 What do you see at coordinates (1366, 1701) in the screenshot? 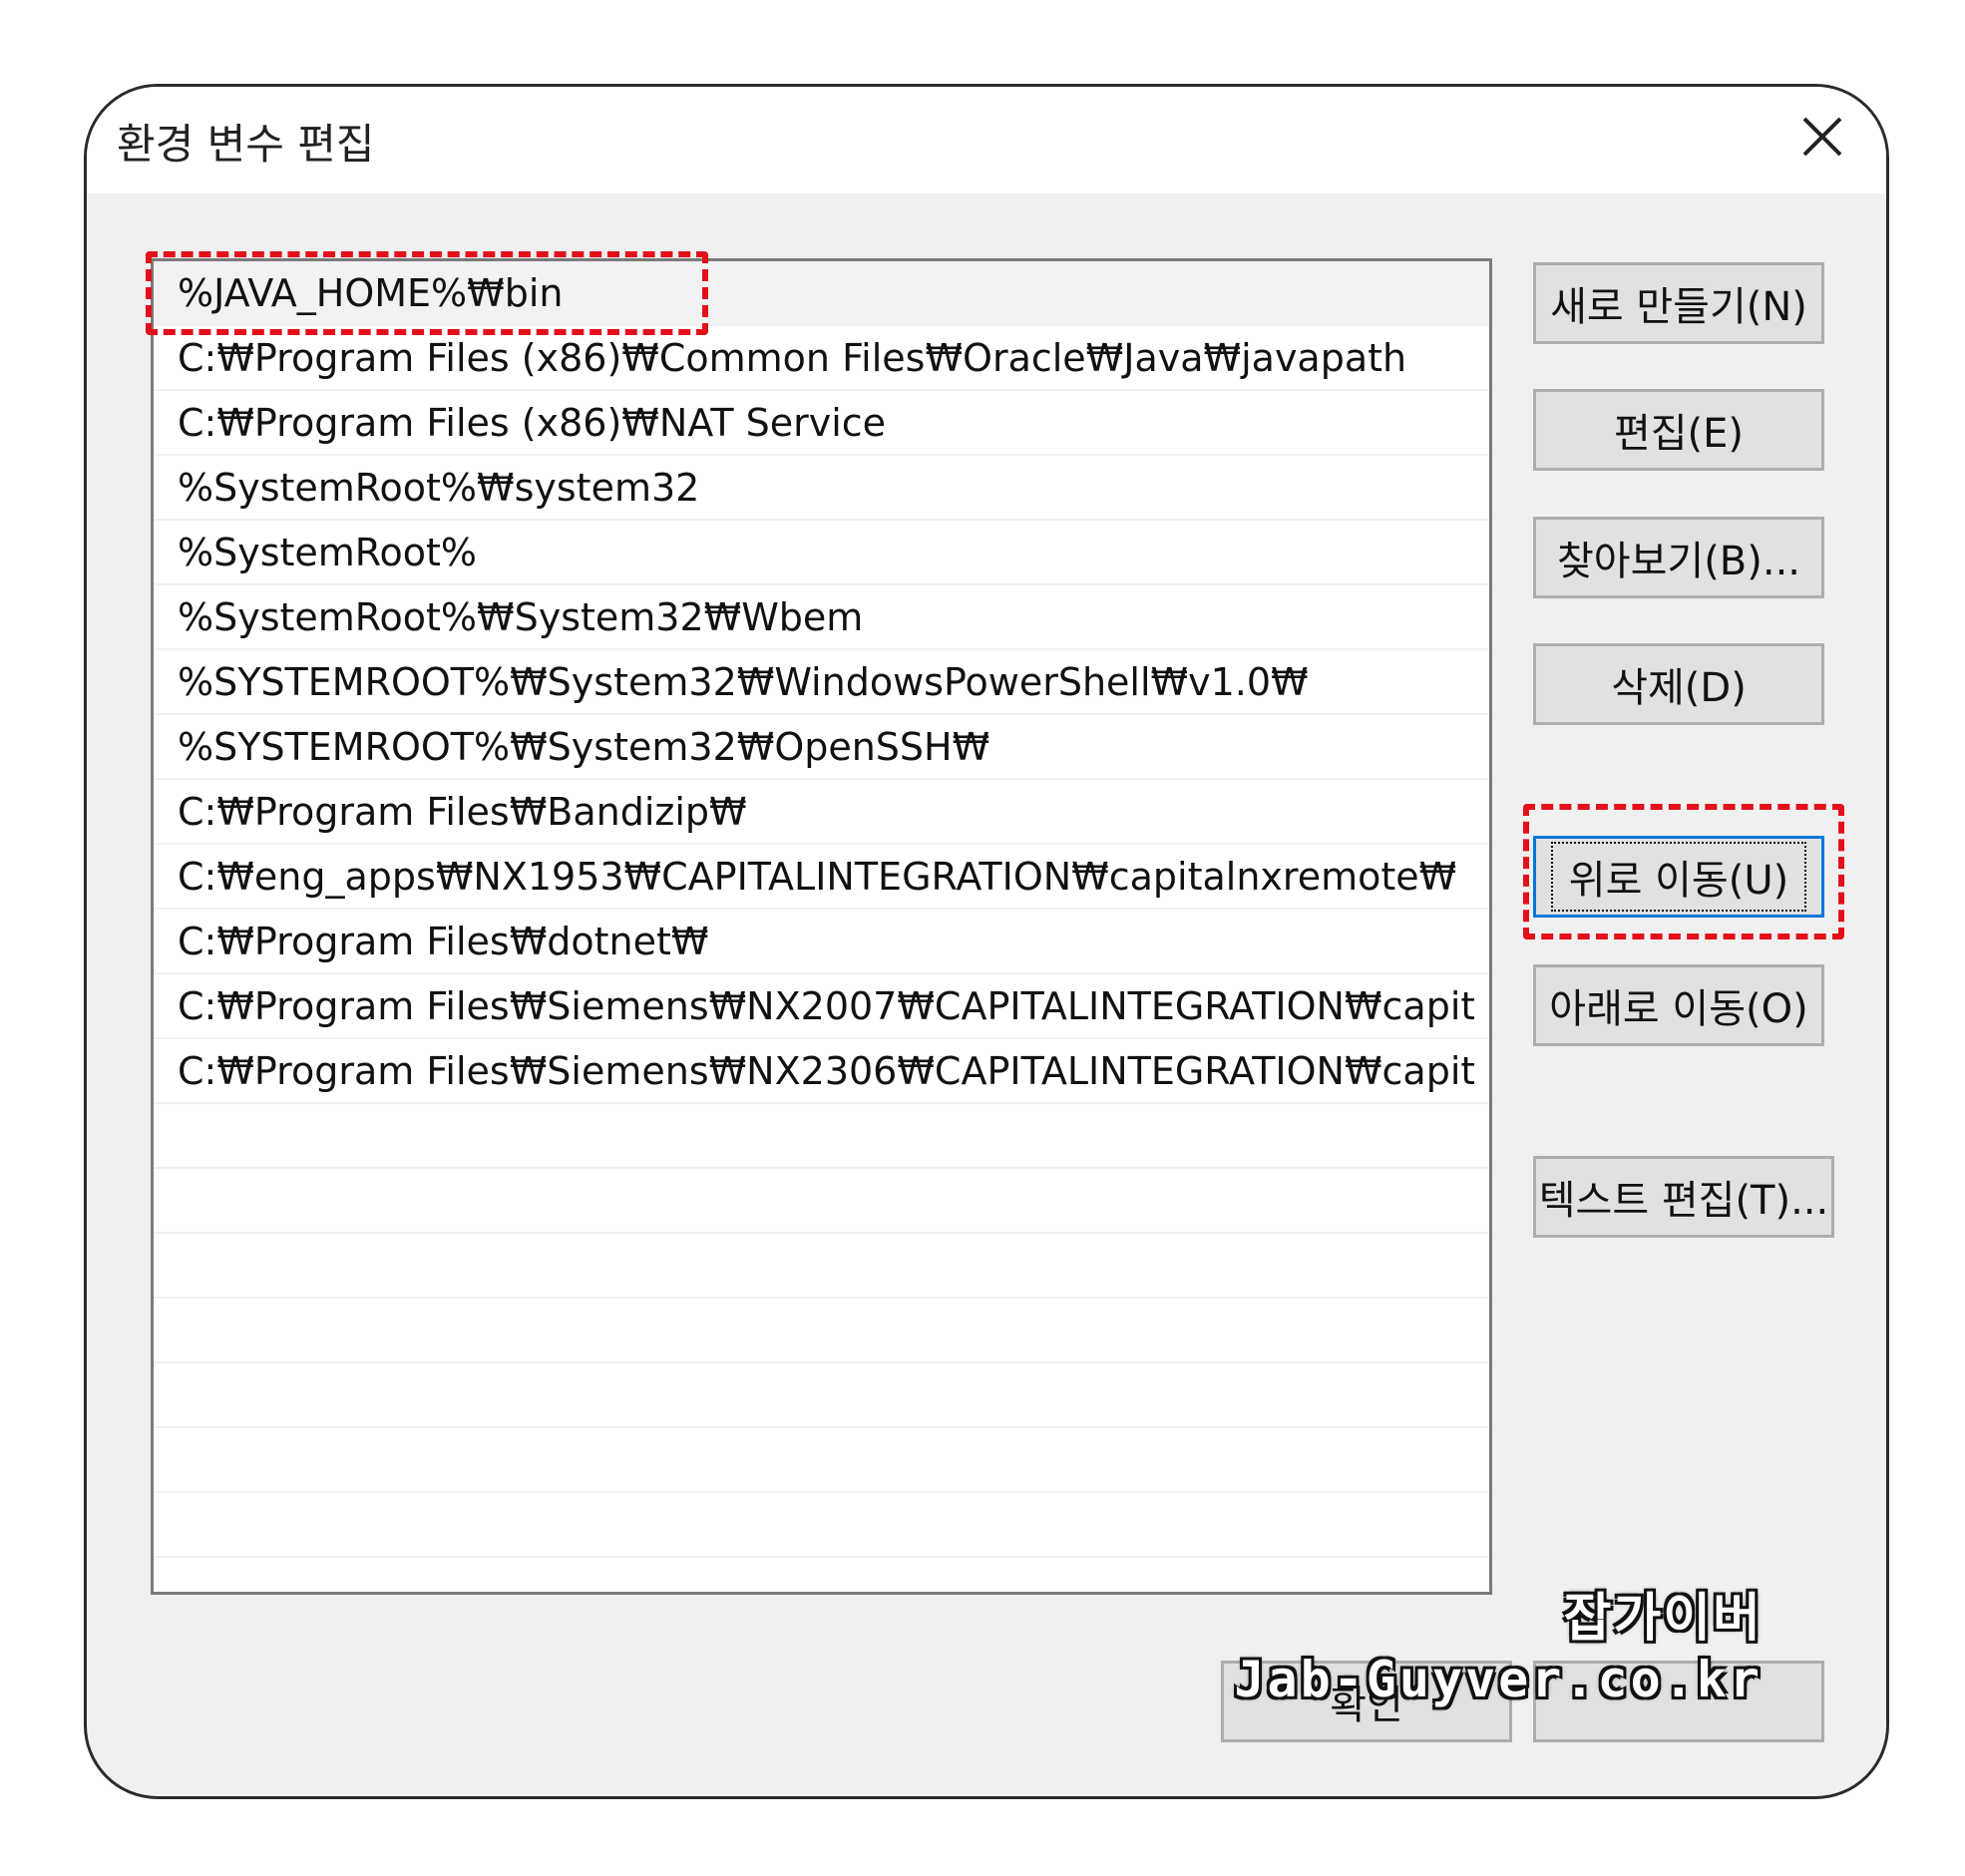
I see `ok-button: 확인` at bounding box center [1366, 1701].